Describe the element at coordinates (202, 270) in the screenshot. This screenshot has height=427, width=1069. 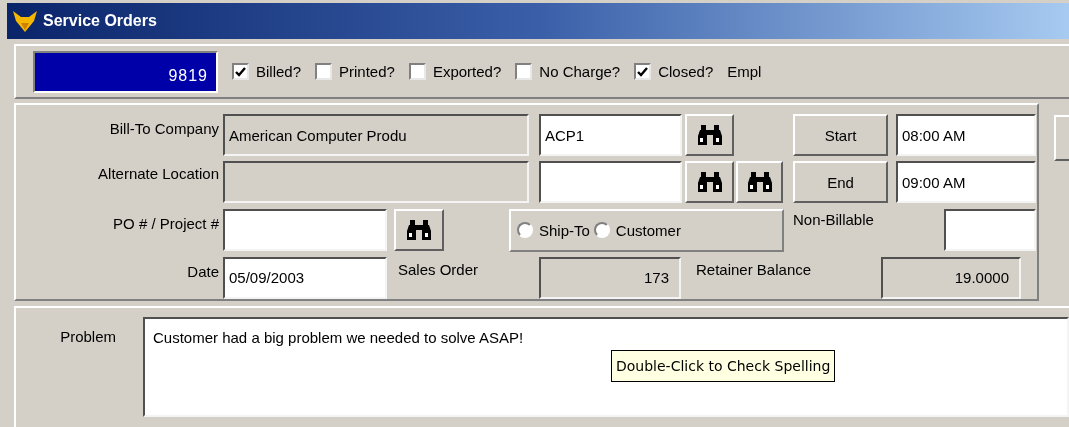
I see `field-label: Date` at that location.